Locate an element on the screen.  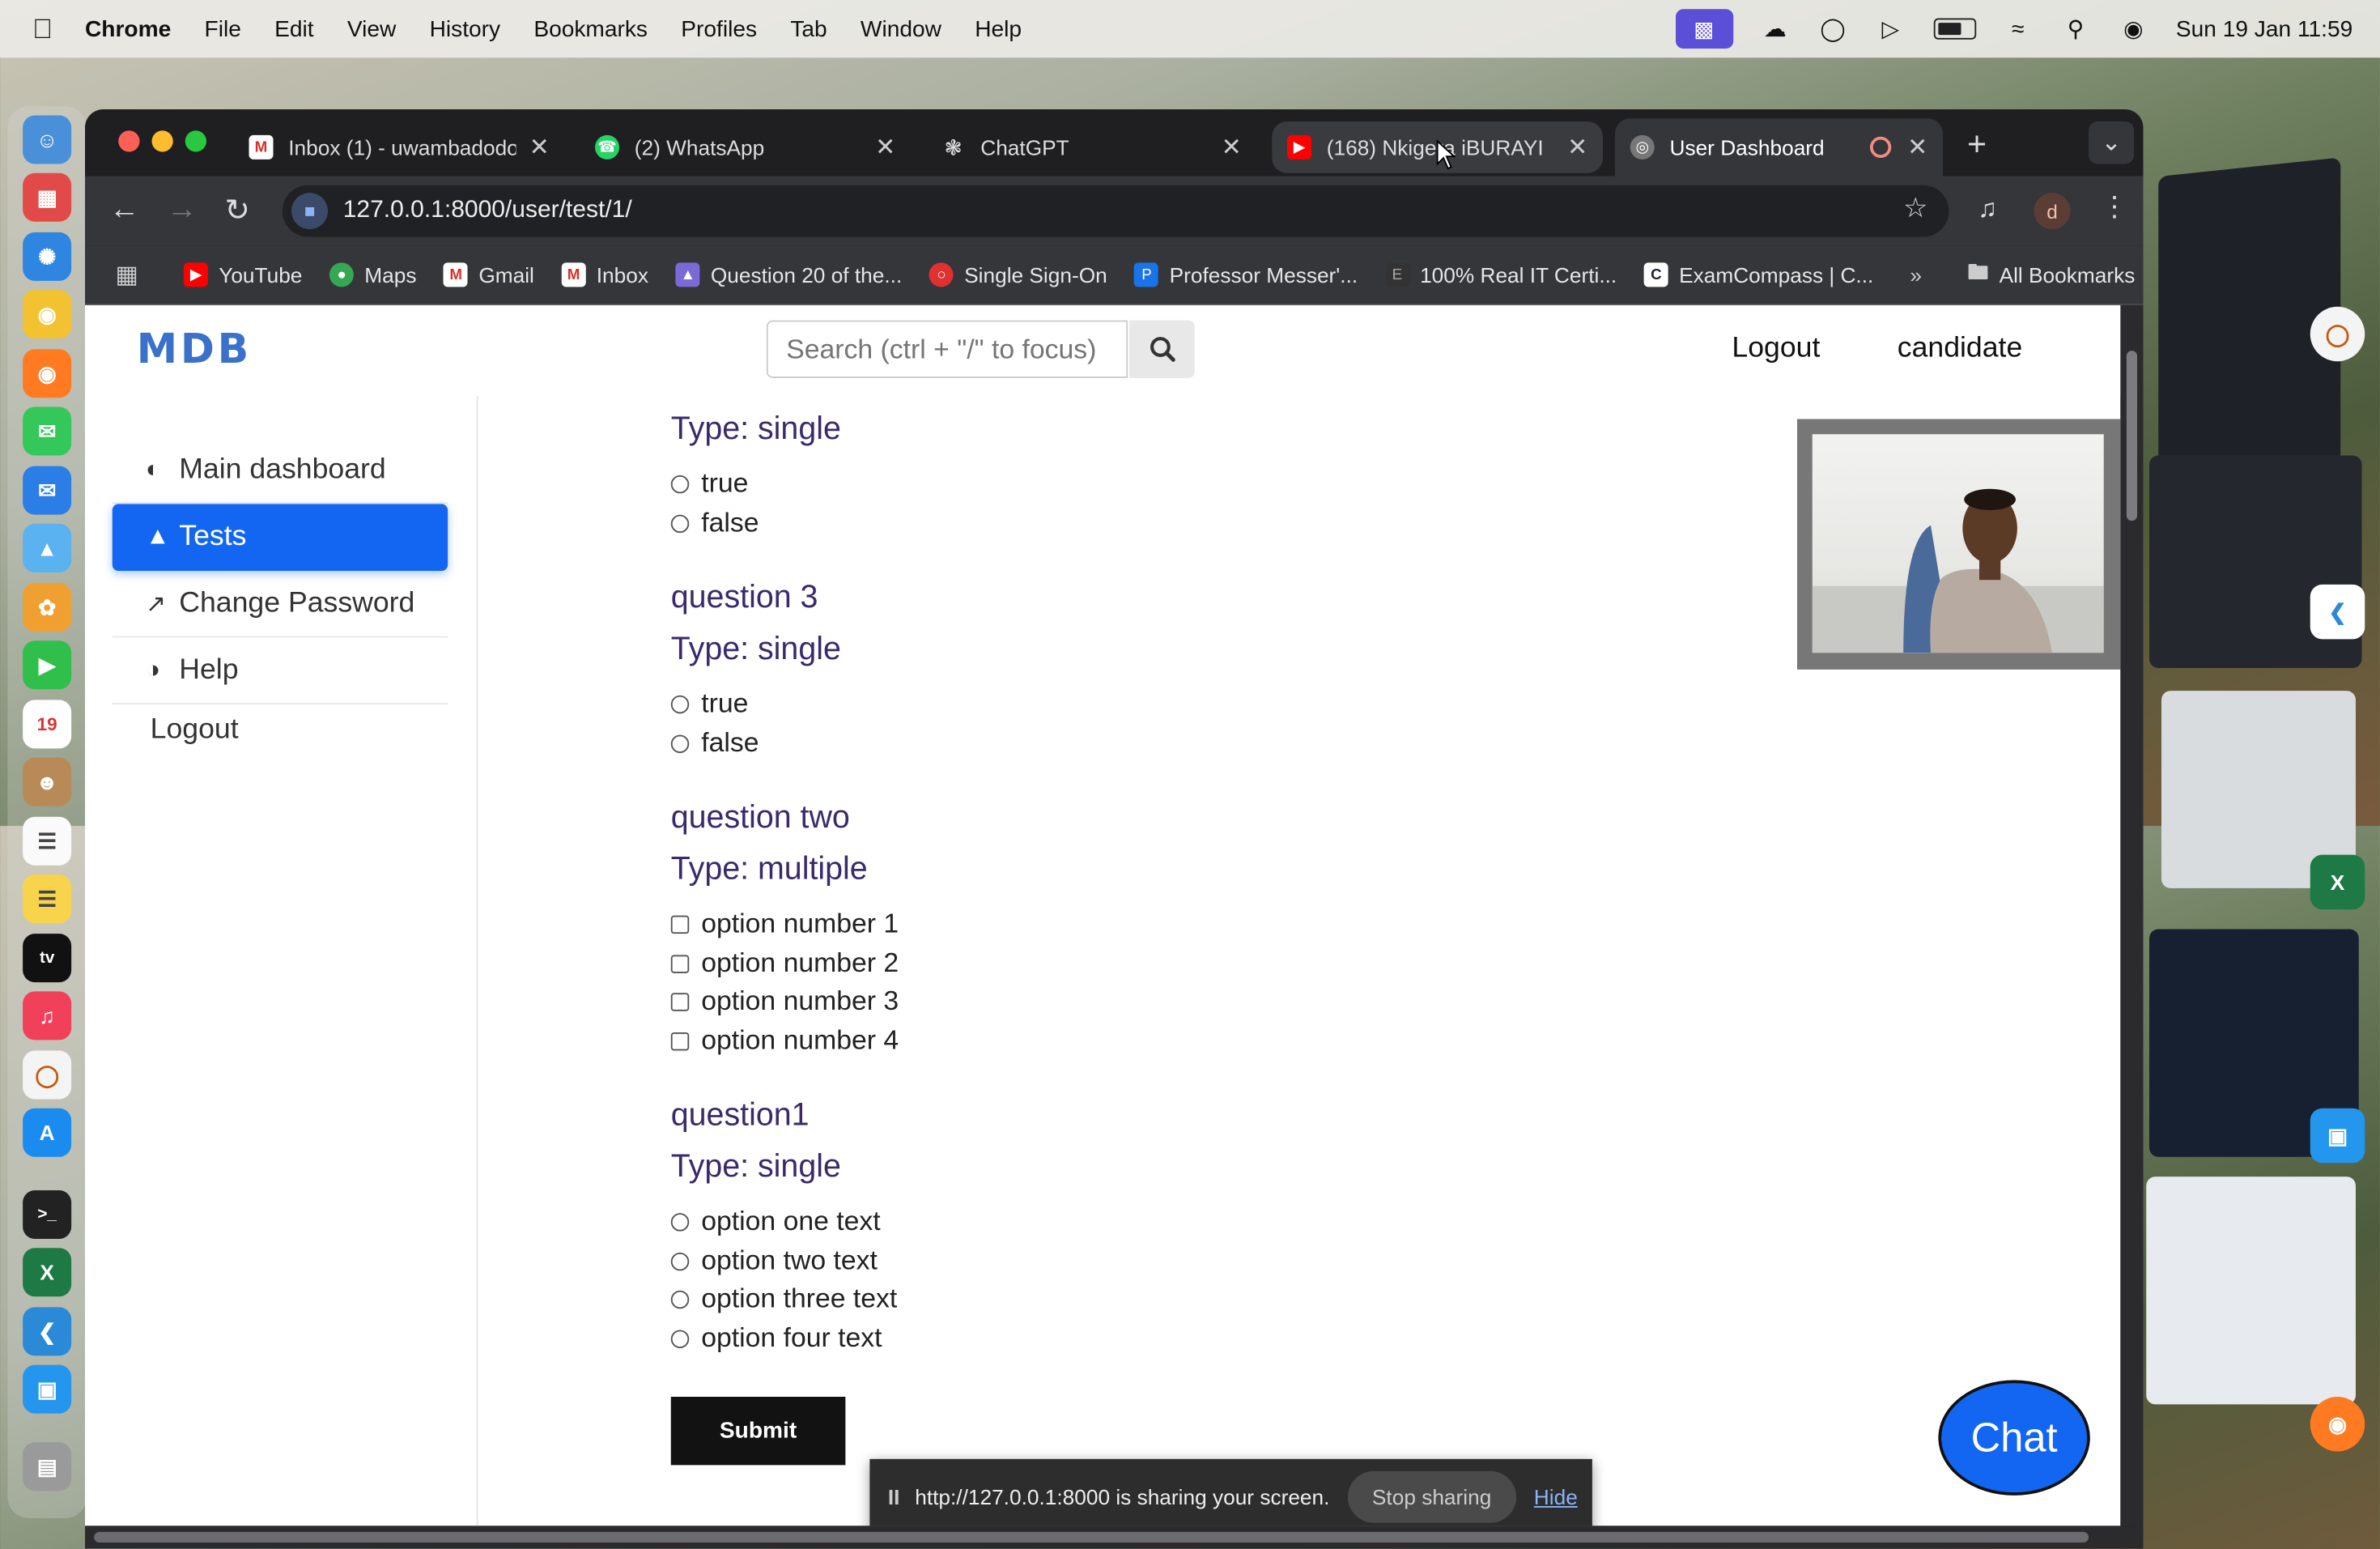
reminders-icon: ☰ is located at coordinates (47, 841).